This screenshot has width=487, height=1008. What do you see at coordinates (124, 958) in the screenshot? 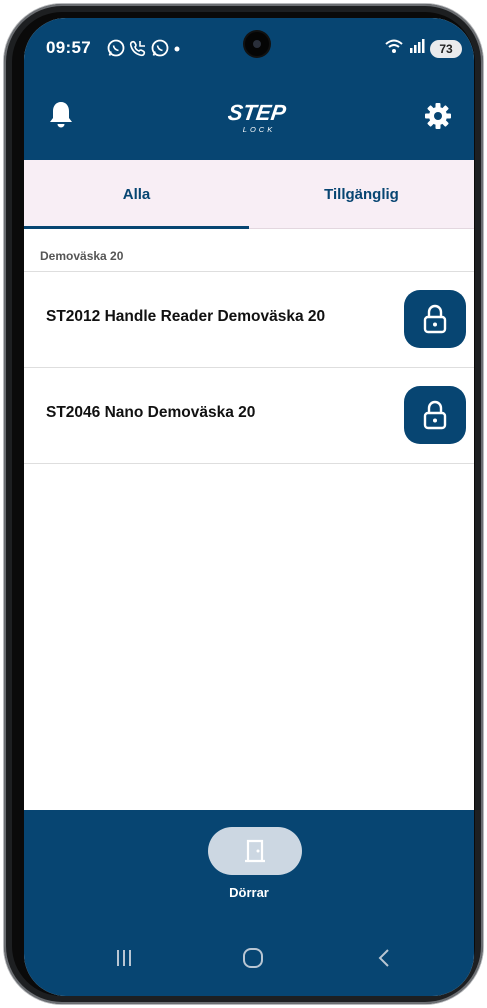
I see `recent-apps-icon` at bounding box center [124, 958].